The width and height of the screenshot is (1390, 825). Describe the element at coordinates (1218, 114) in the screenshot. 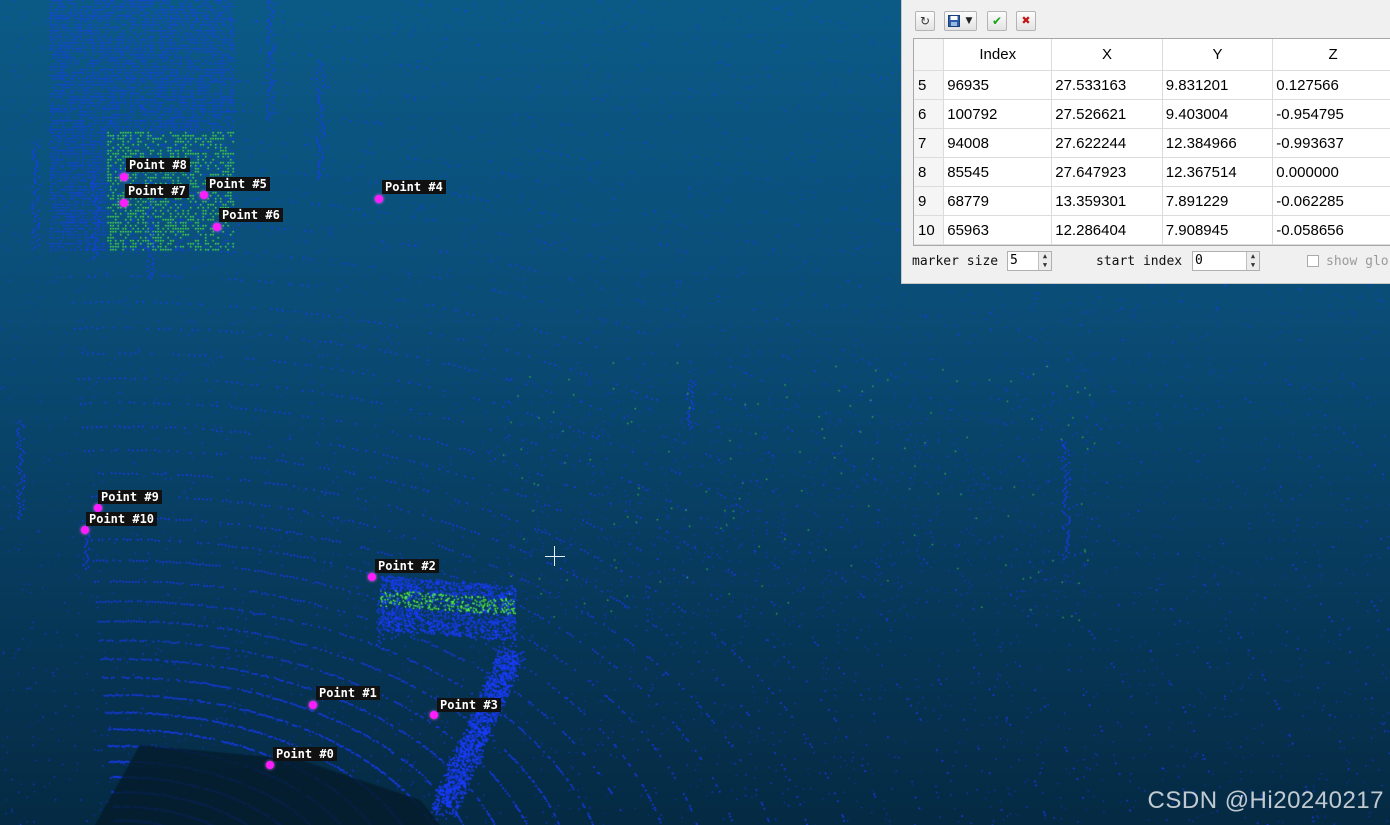

I see `cell-y: 9.403004` at that location.